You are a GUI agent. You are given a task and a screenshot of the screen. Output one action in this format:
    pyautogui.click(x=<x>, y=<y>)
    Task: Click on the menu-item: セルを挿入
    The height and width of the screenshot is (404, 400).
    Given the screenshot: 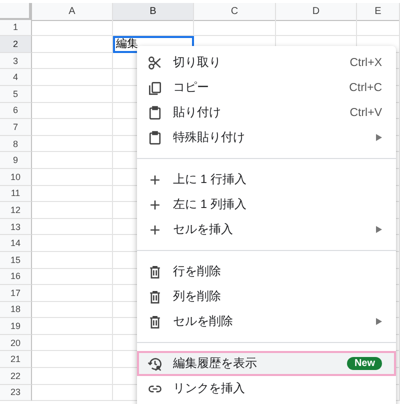 What is the action you would take?
    pyautogui.click(x=266, y=229)
    